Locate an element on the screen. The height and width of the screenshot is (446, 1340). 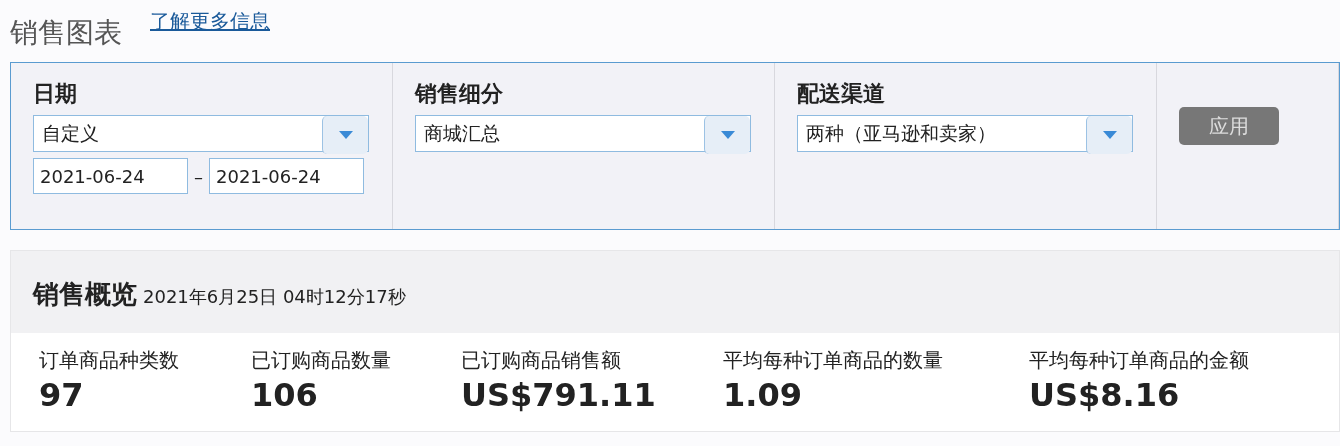
metric-value: 97 is located at coordinates (62, 395).